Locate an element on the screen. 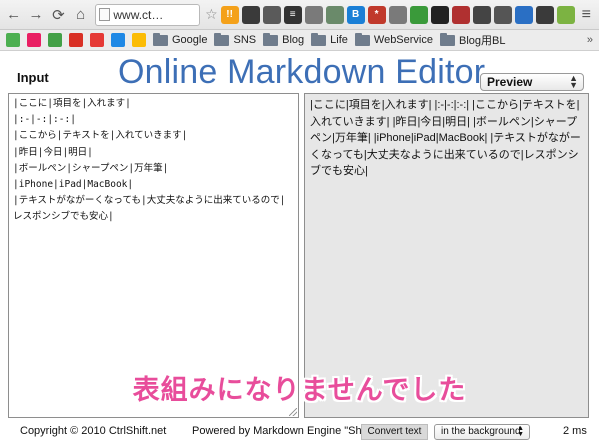 Image resolution: width=599 pixels, height=444 pixels. conversion-mode-value: in the background is located at coordinates (481, 431).